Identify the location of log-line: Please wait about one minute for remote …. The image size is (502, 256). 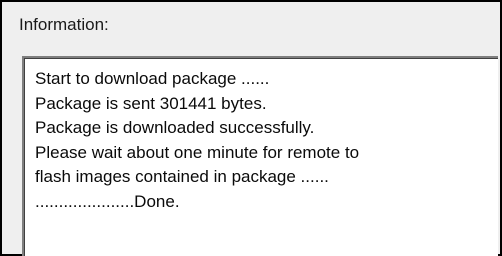
(197, 152).